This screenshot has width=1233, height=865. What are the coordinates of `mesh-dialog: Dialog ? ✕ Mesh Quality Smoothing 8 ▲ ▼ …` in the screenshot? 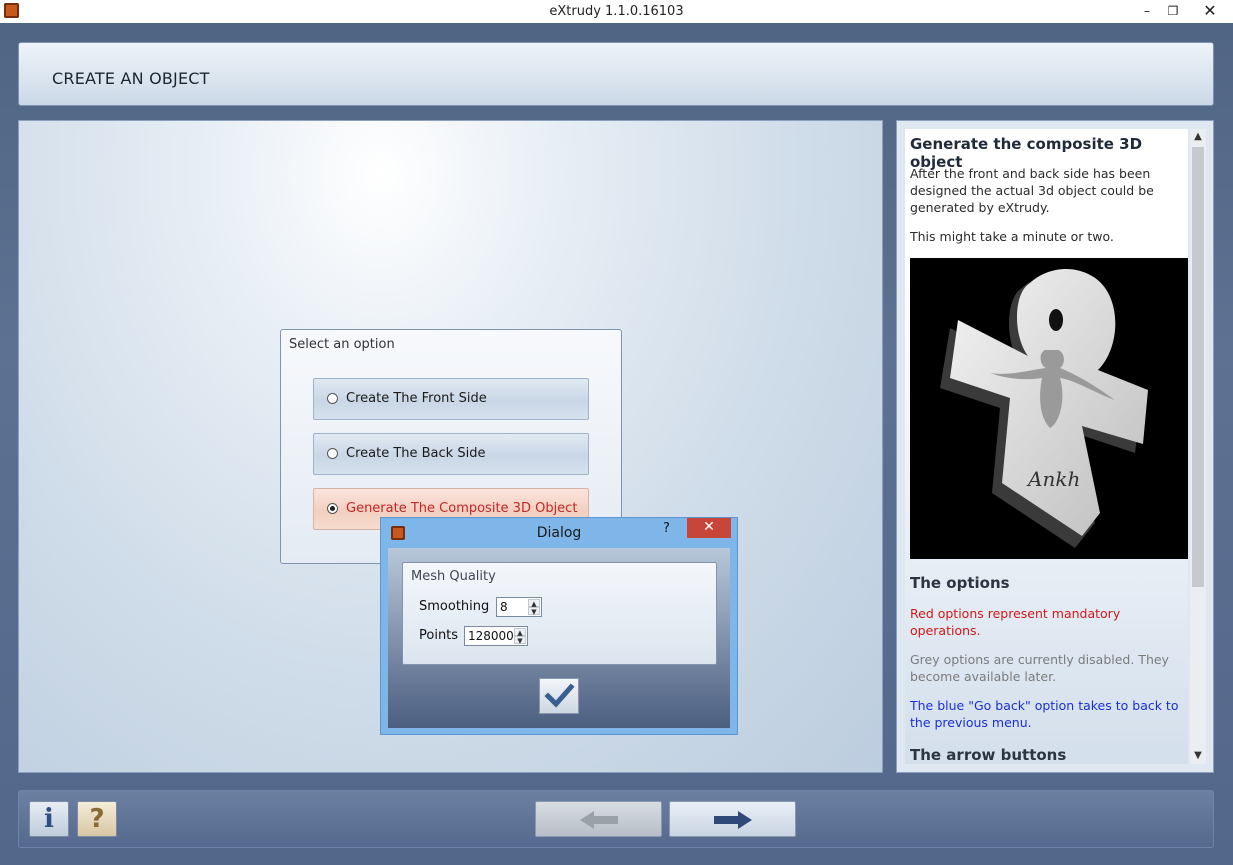 It's located at (559, 626).